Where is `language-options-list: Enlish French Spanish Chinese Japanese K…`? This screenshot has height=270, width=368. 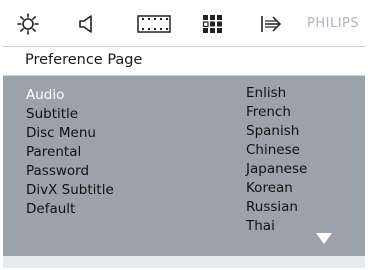 language-options-list: Enlish French Spanish Chinese Japanese K… is located at coordinates (276, 160).